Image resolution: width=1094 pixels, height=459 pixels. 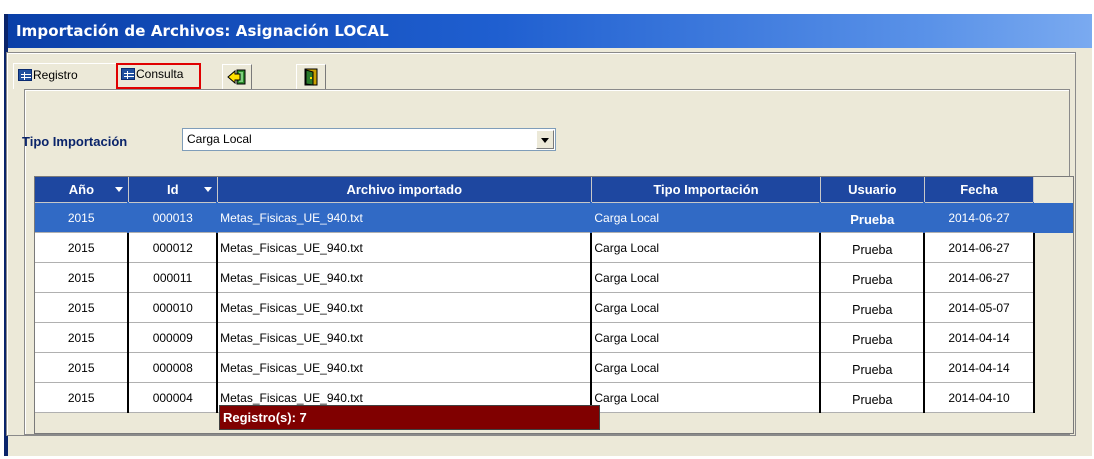 I want to click on tipo-importacion-label: Tipo Importación, so click(x=75, y=141).